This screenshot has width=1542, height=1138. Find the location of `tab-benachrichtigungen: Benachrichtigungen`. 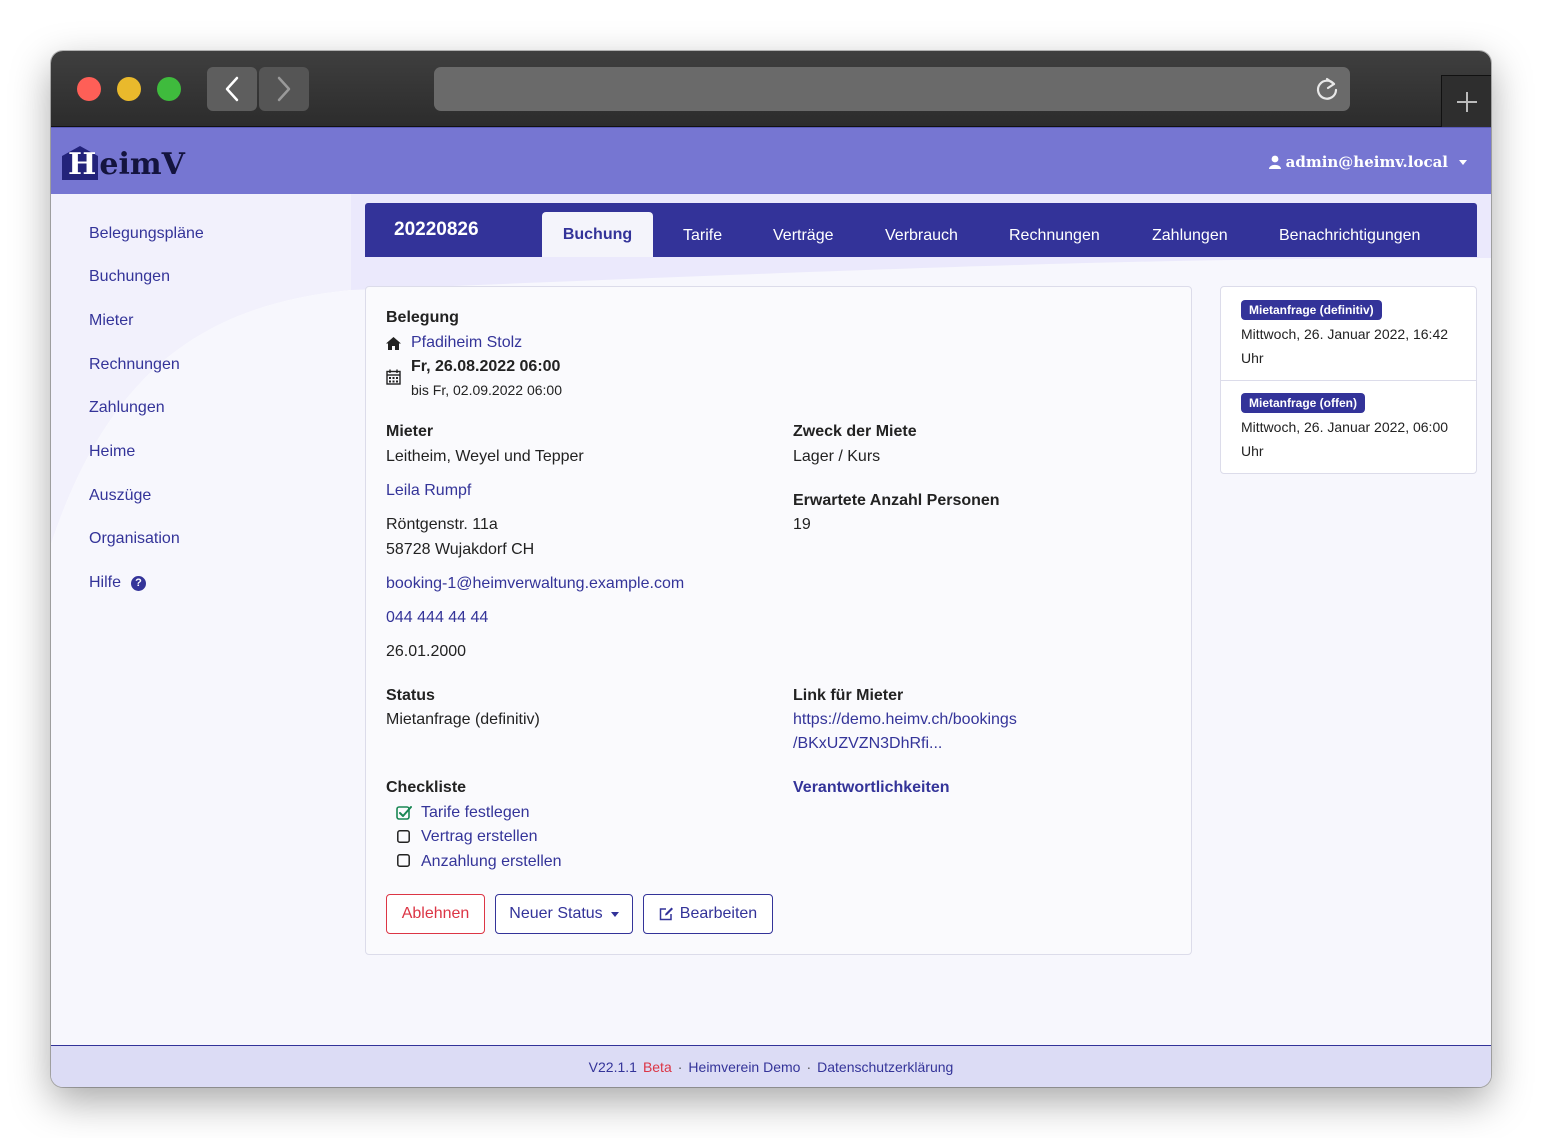

tab-benachrichtigungen: Benachrichtigungen is located at coordinates (1349, 236).